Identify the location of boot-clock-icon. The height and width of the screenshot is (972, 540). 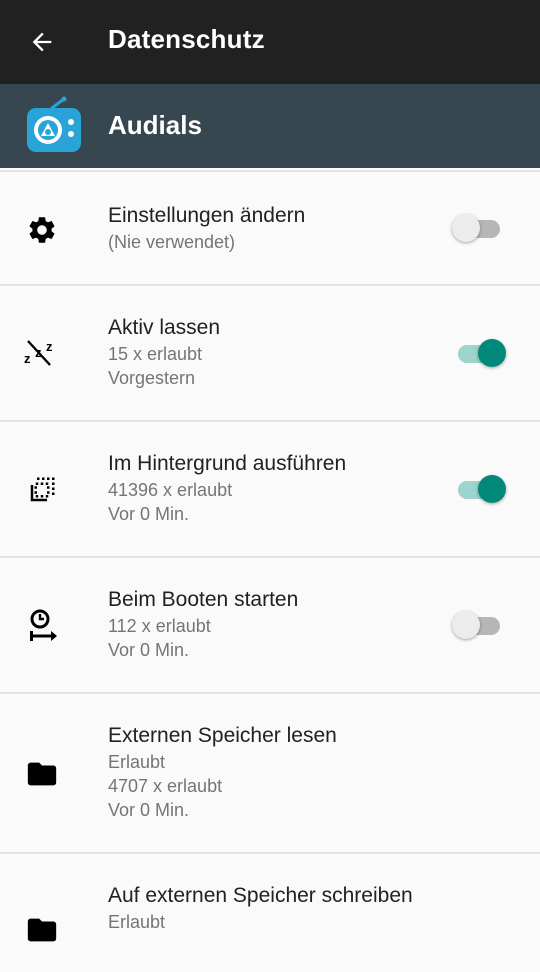
(42, 626).